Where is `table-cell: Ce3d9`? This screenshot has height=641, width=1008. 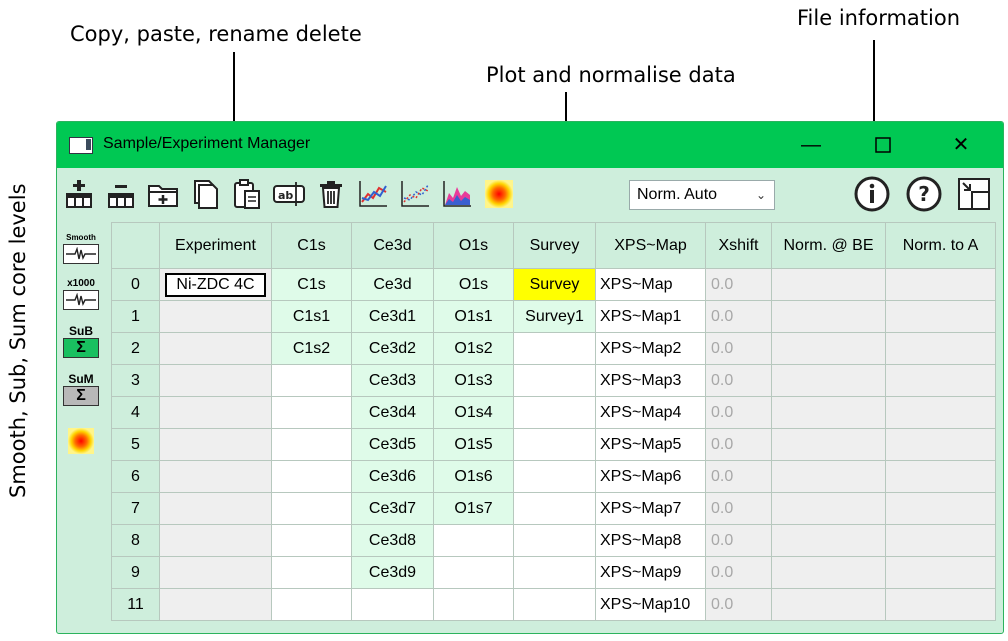
table-cell: Ce3d9 is located at coordinates (392, 572).